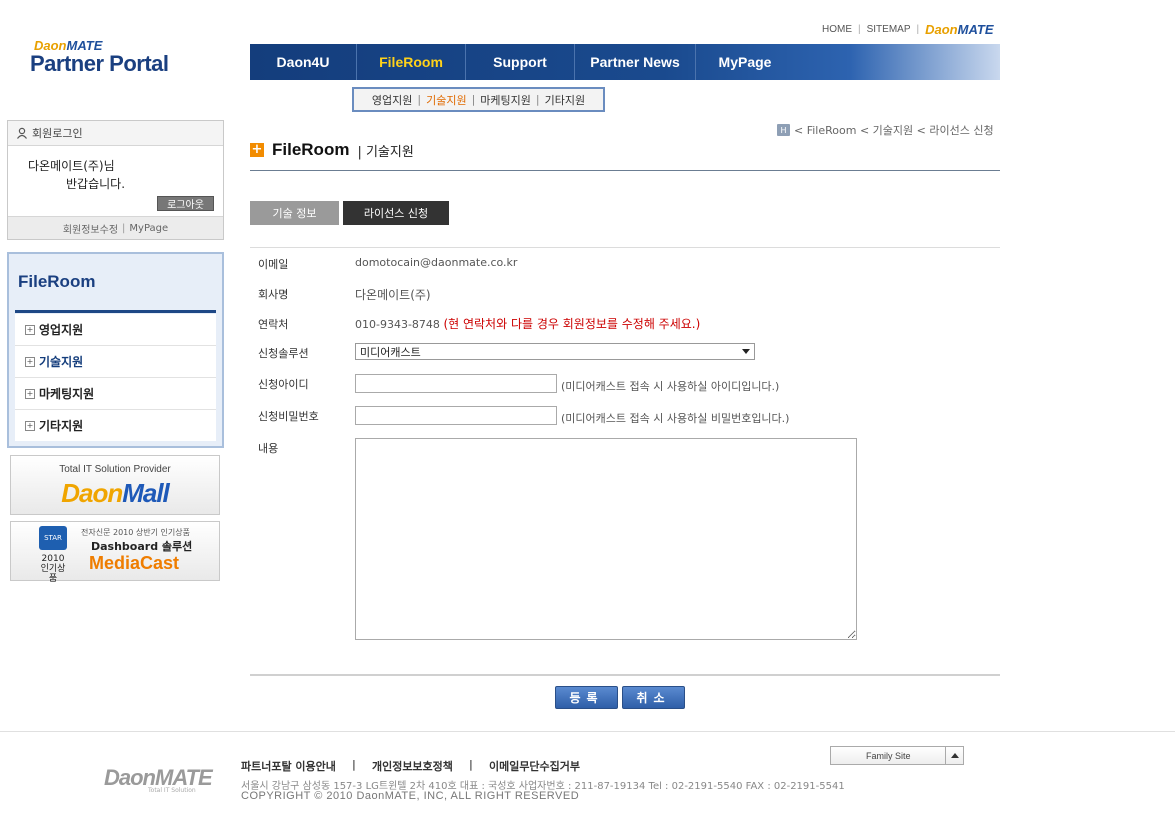 The height and width of the screenshot is (827, 1175). I want to click on greeting-text: 반갑습니다., so click(96, 184).